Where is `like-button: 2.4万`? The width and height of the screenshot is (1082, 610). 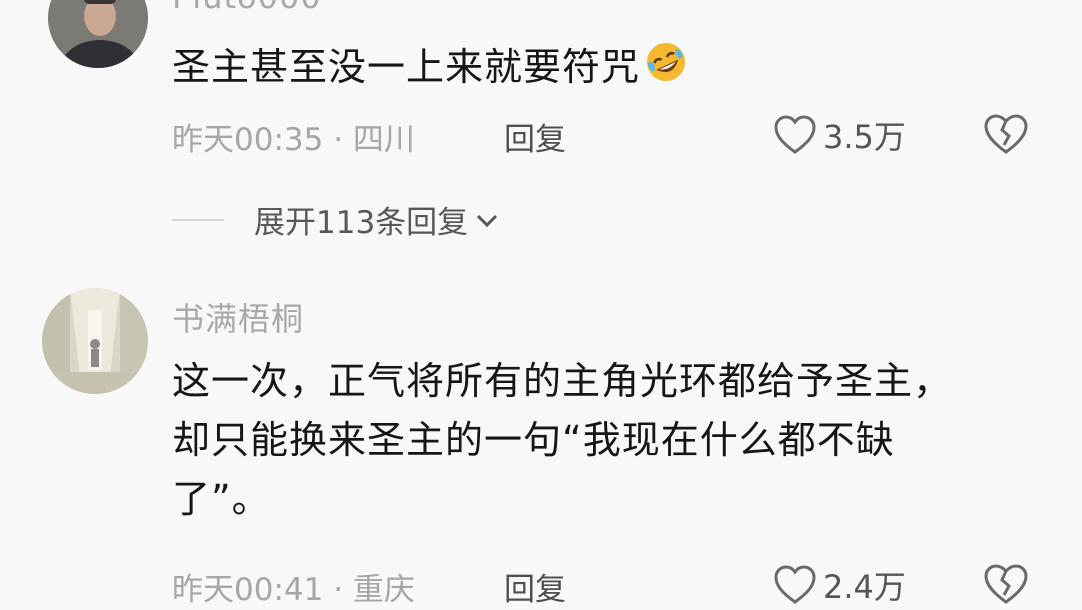 like-button: 2.4万 is located at coordinates (839, 585).